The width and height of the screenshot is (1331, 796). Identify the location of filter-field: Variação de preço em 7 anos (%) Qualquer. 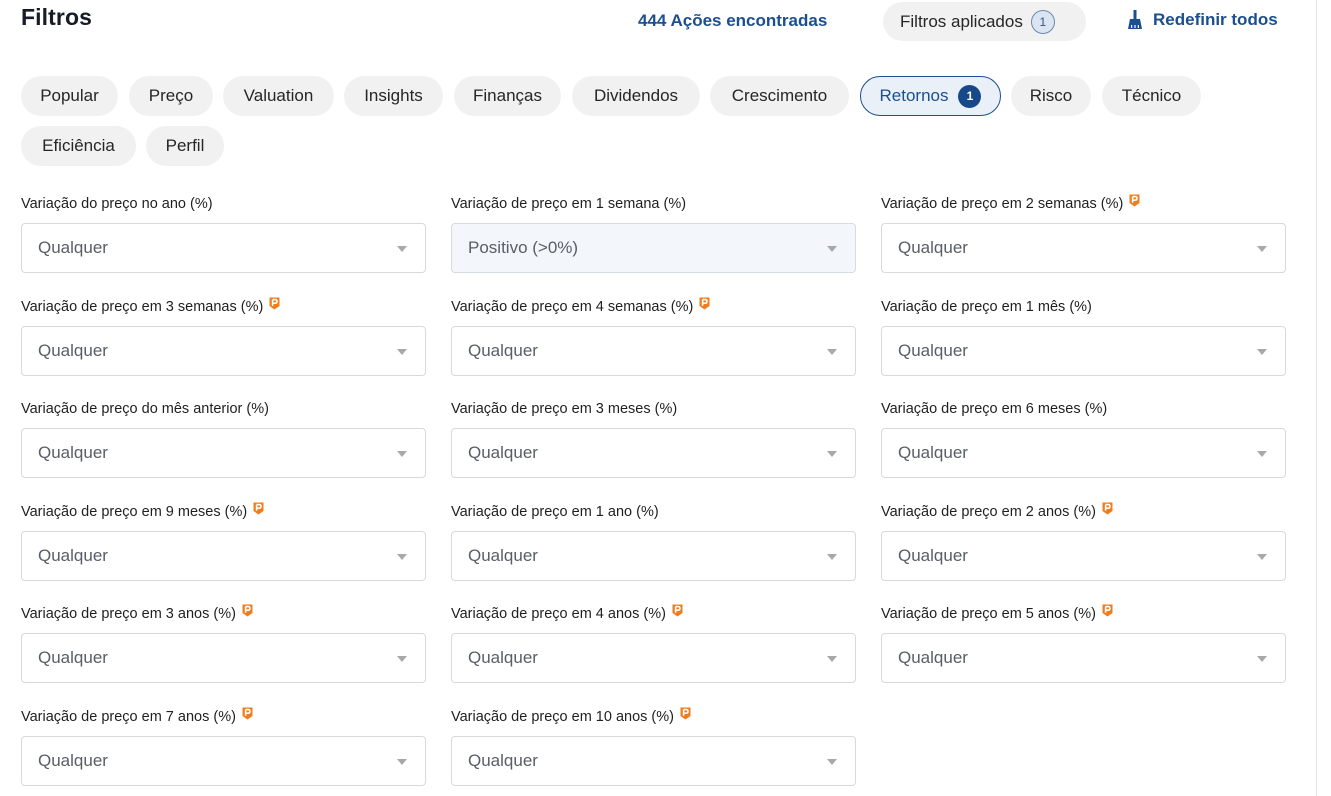
(223, 746).